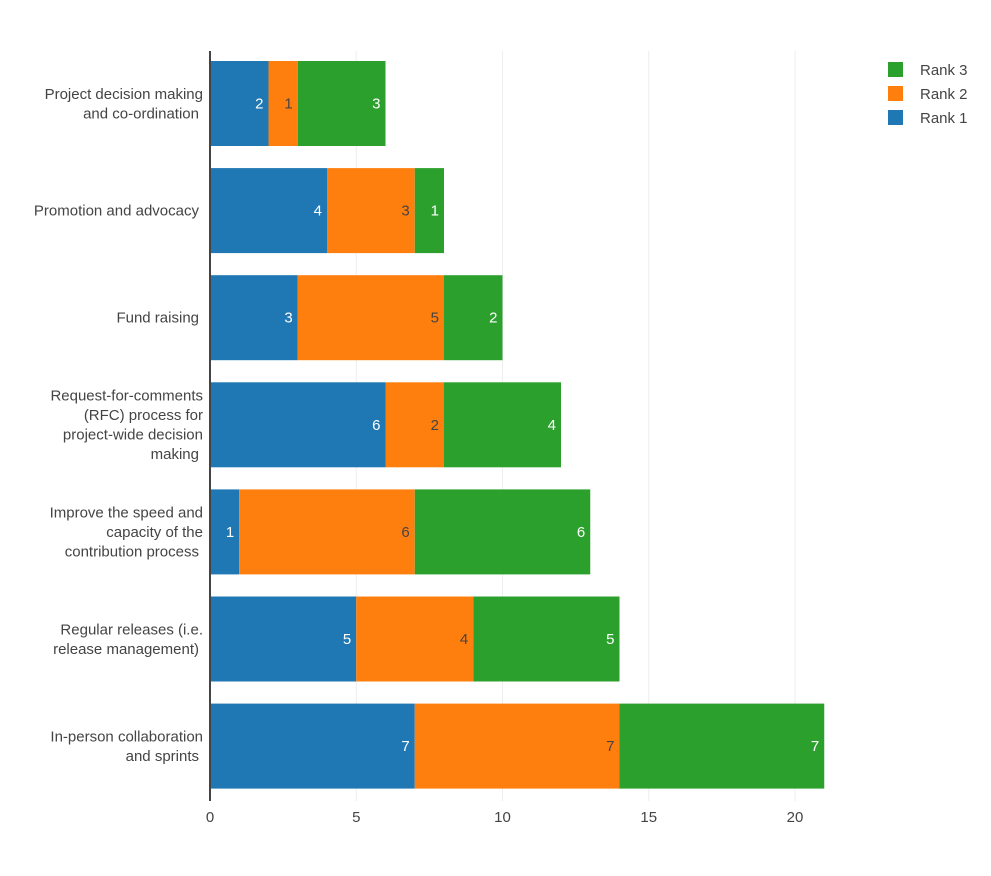 Image resolution: width=991 pixels, height=876 pixels. Describe the element at coordinates (502, 817) in the screenshot. I see `x-tick-label: 10` at that location.